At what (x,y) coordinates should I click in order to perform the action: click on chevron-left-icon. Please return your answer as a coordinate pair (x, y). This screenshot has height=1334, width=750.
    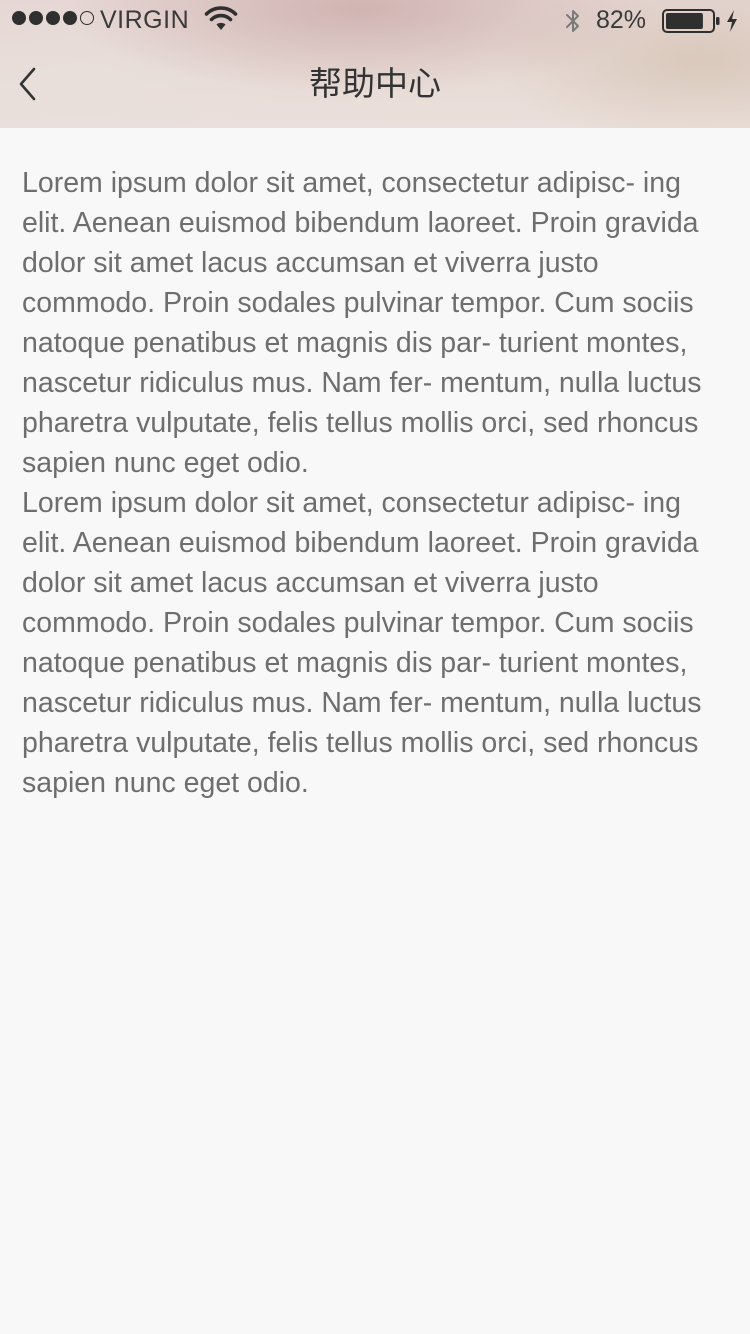
    Looking at the image, I should click on (27, 84).